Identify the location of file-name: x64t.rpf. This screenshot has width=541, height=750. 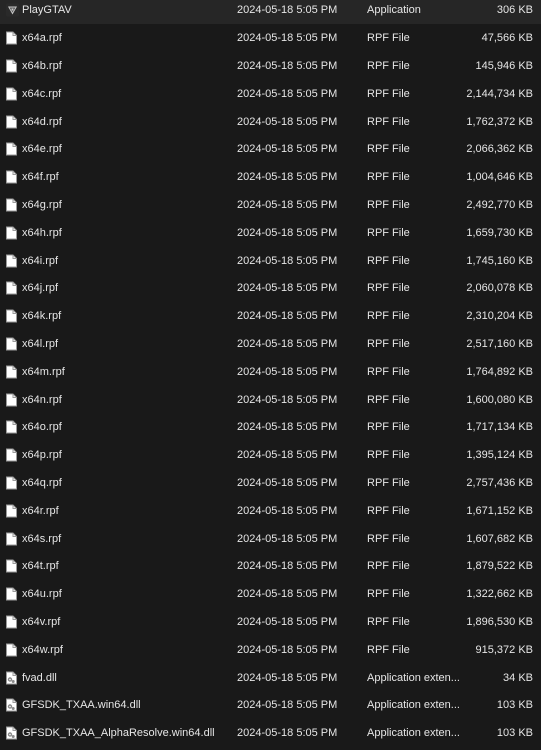
(40, 566).